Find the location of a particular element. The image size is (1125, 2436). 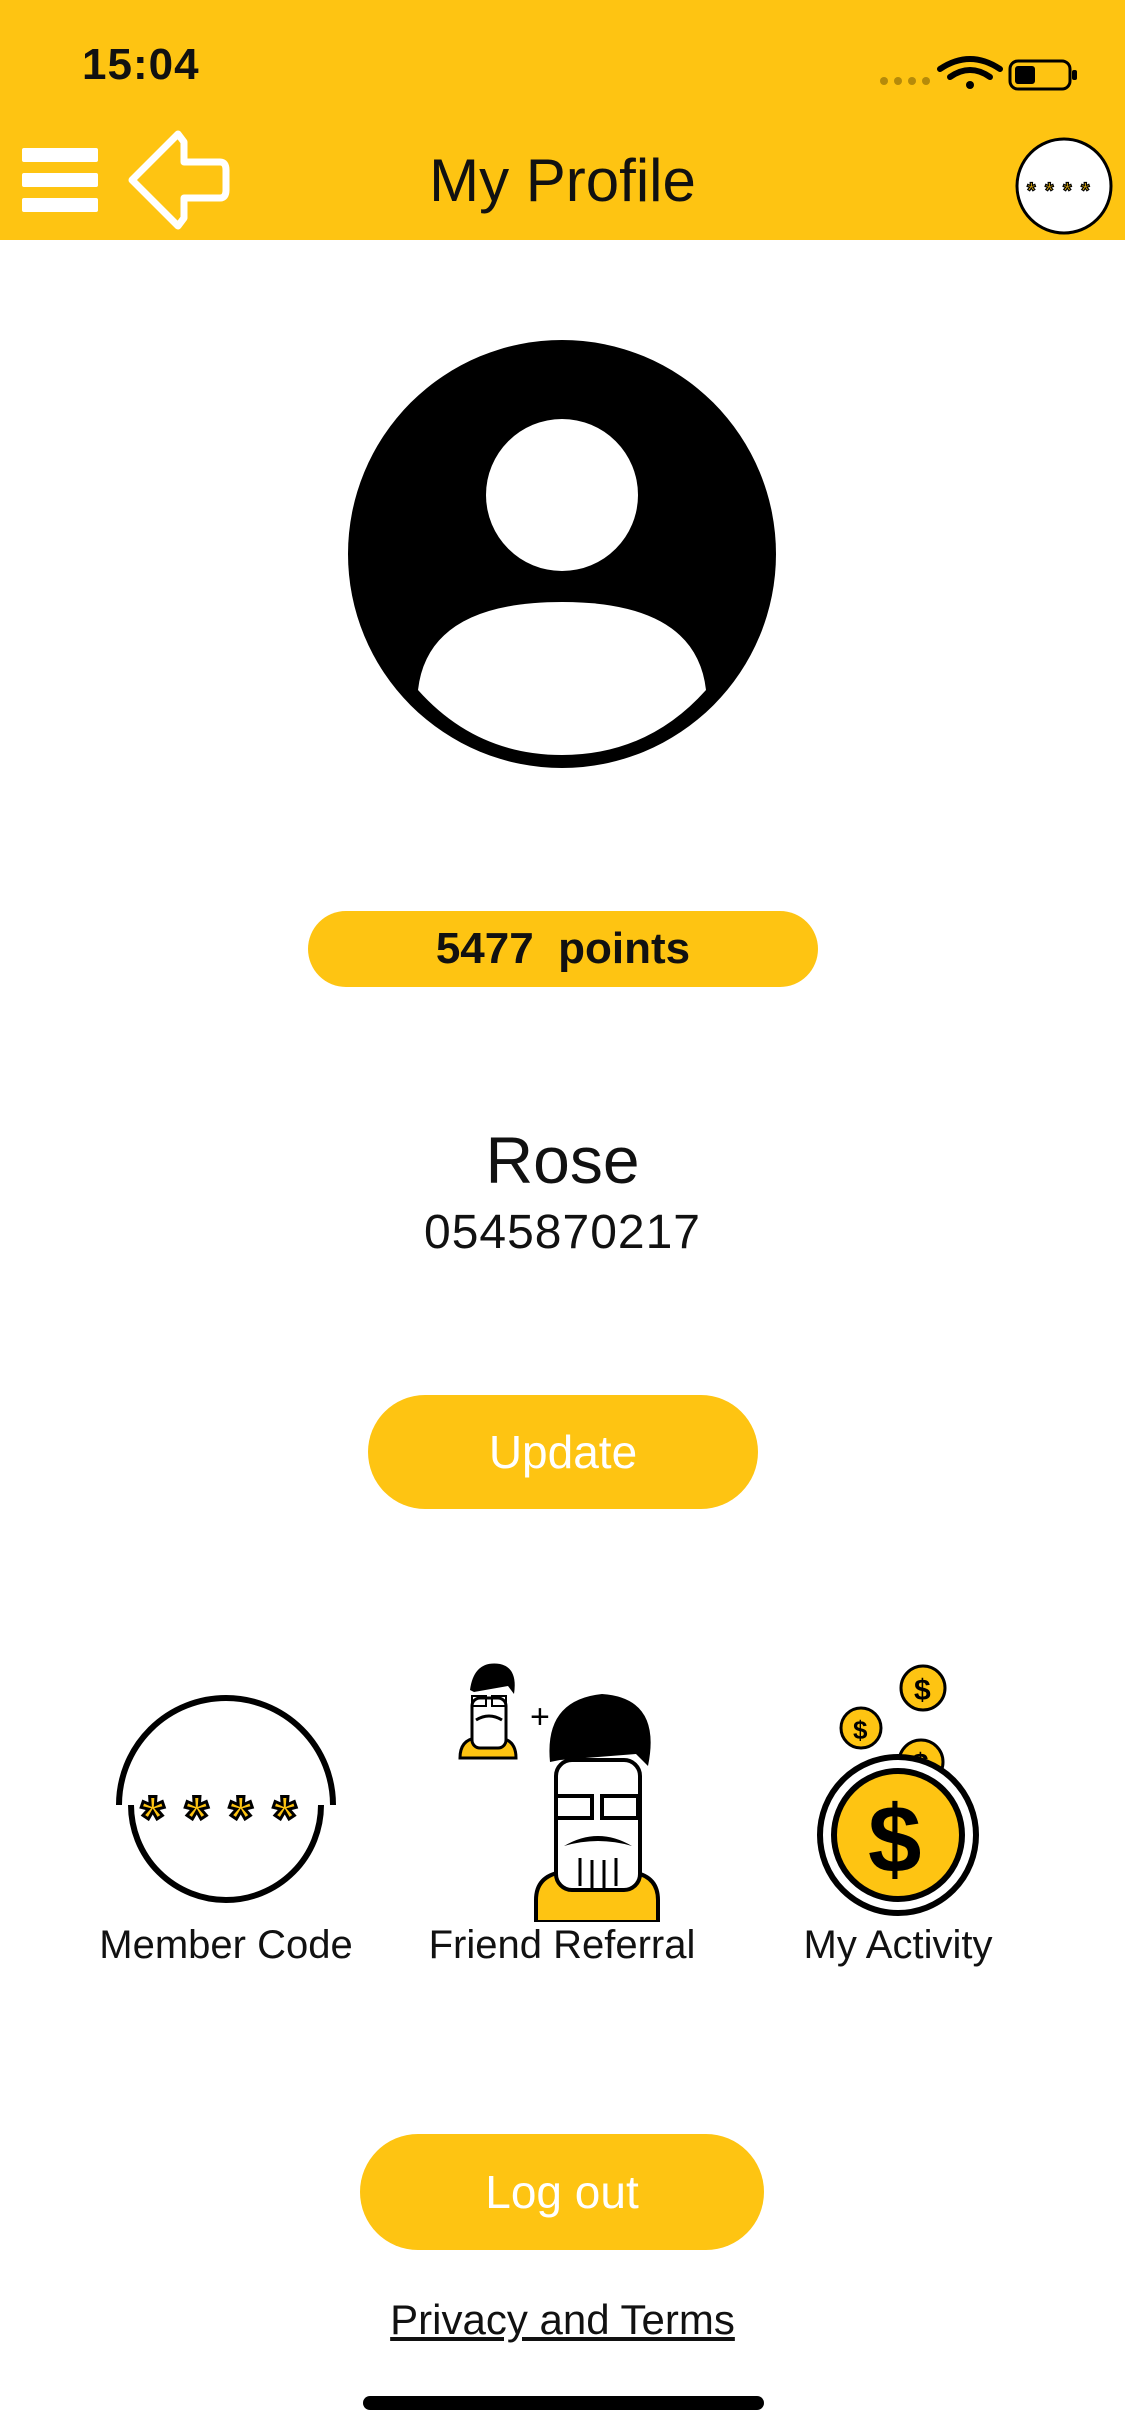

battery-icon is located at coordinates (1042, 75).